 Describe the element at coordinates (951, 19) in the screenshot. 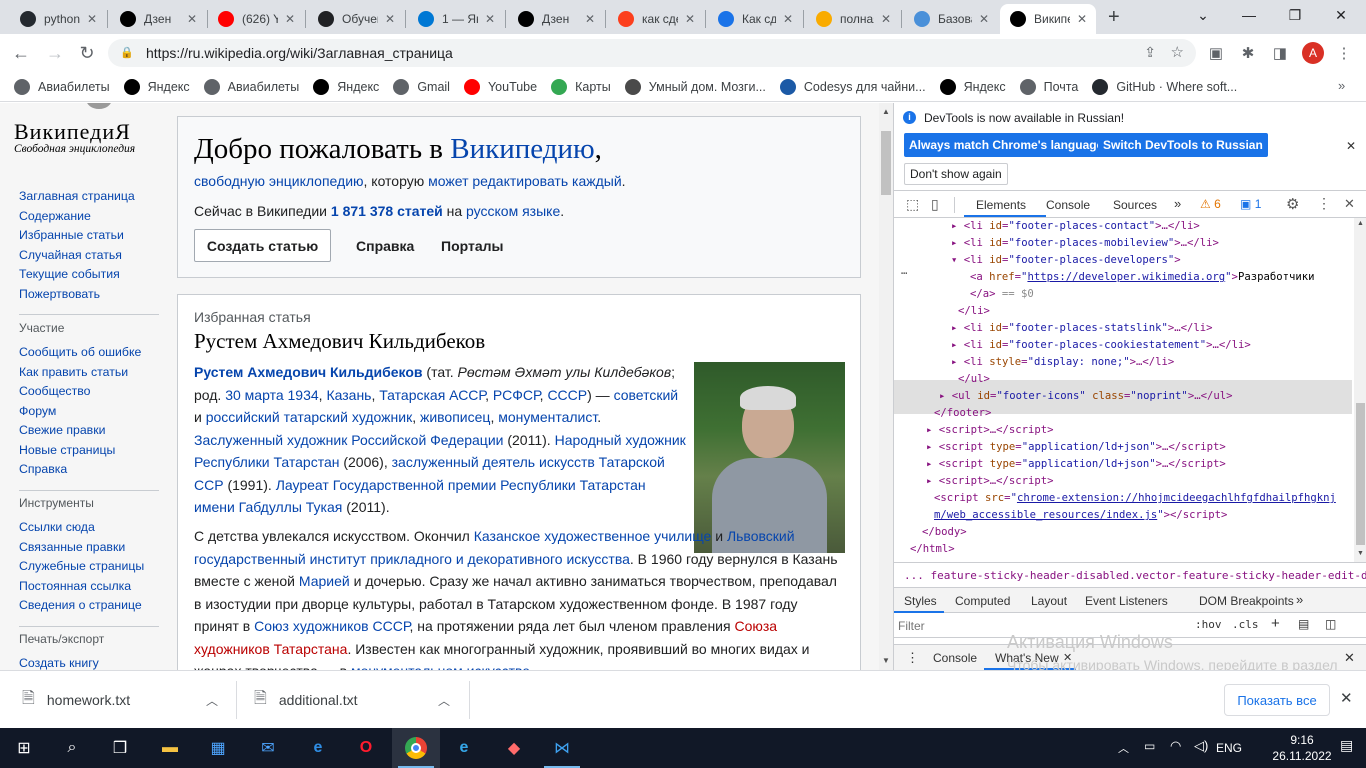

I see `tab-gear: Базовая ✕` at that location.